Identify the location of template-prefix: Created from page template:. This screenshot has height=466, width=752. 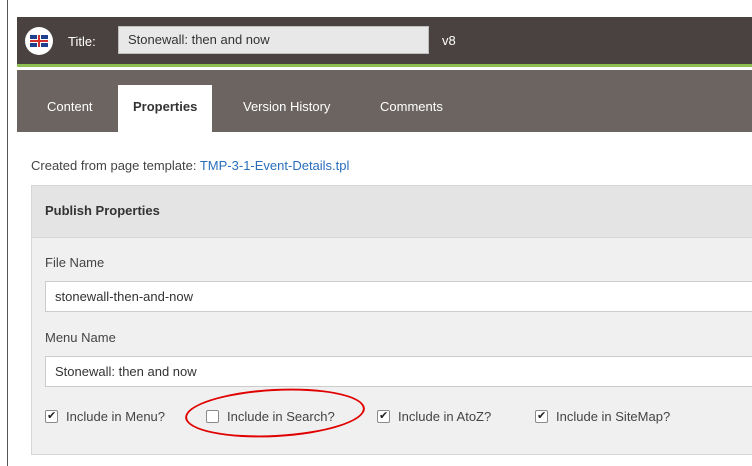
(115, 165).